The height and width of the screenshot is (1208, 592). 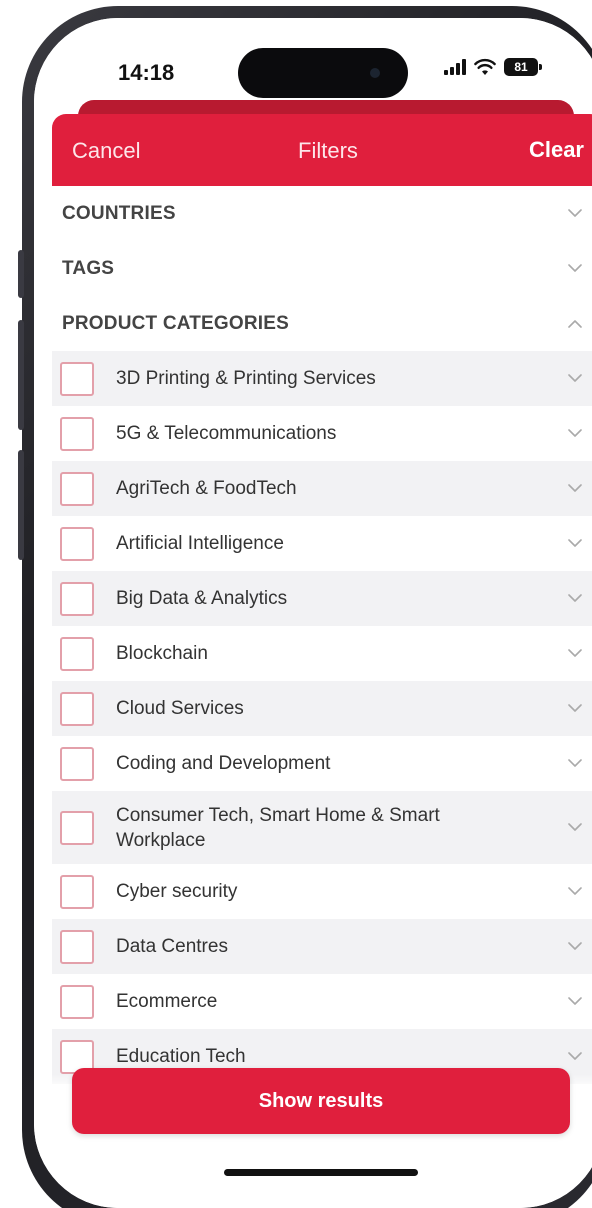 I want to click on category-label: 3D Printing & Printing Services, so click(x=246, y=378).